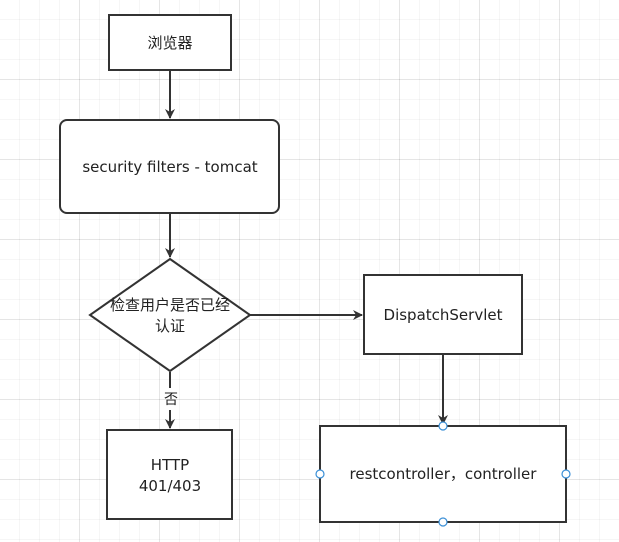 This screenshot has height=542, width=619. I want to click on node-http-error, so click(169, 474).